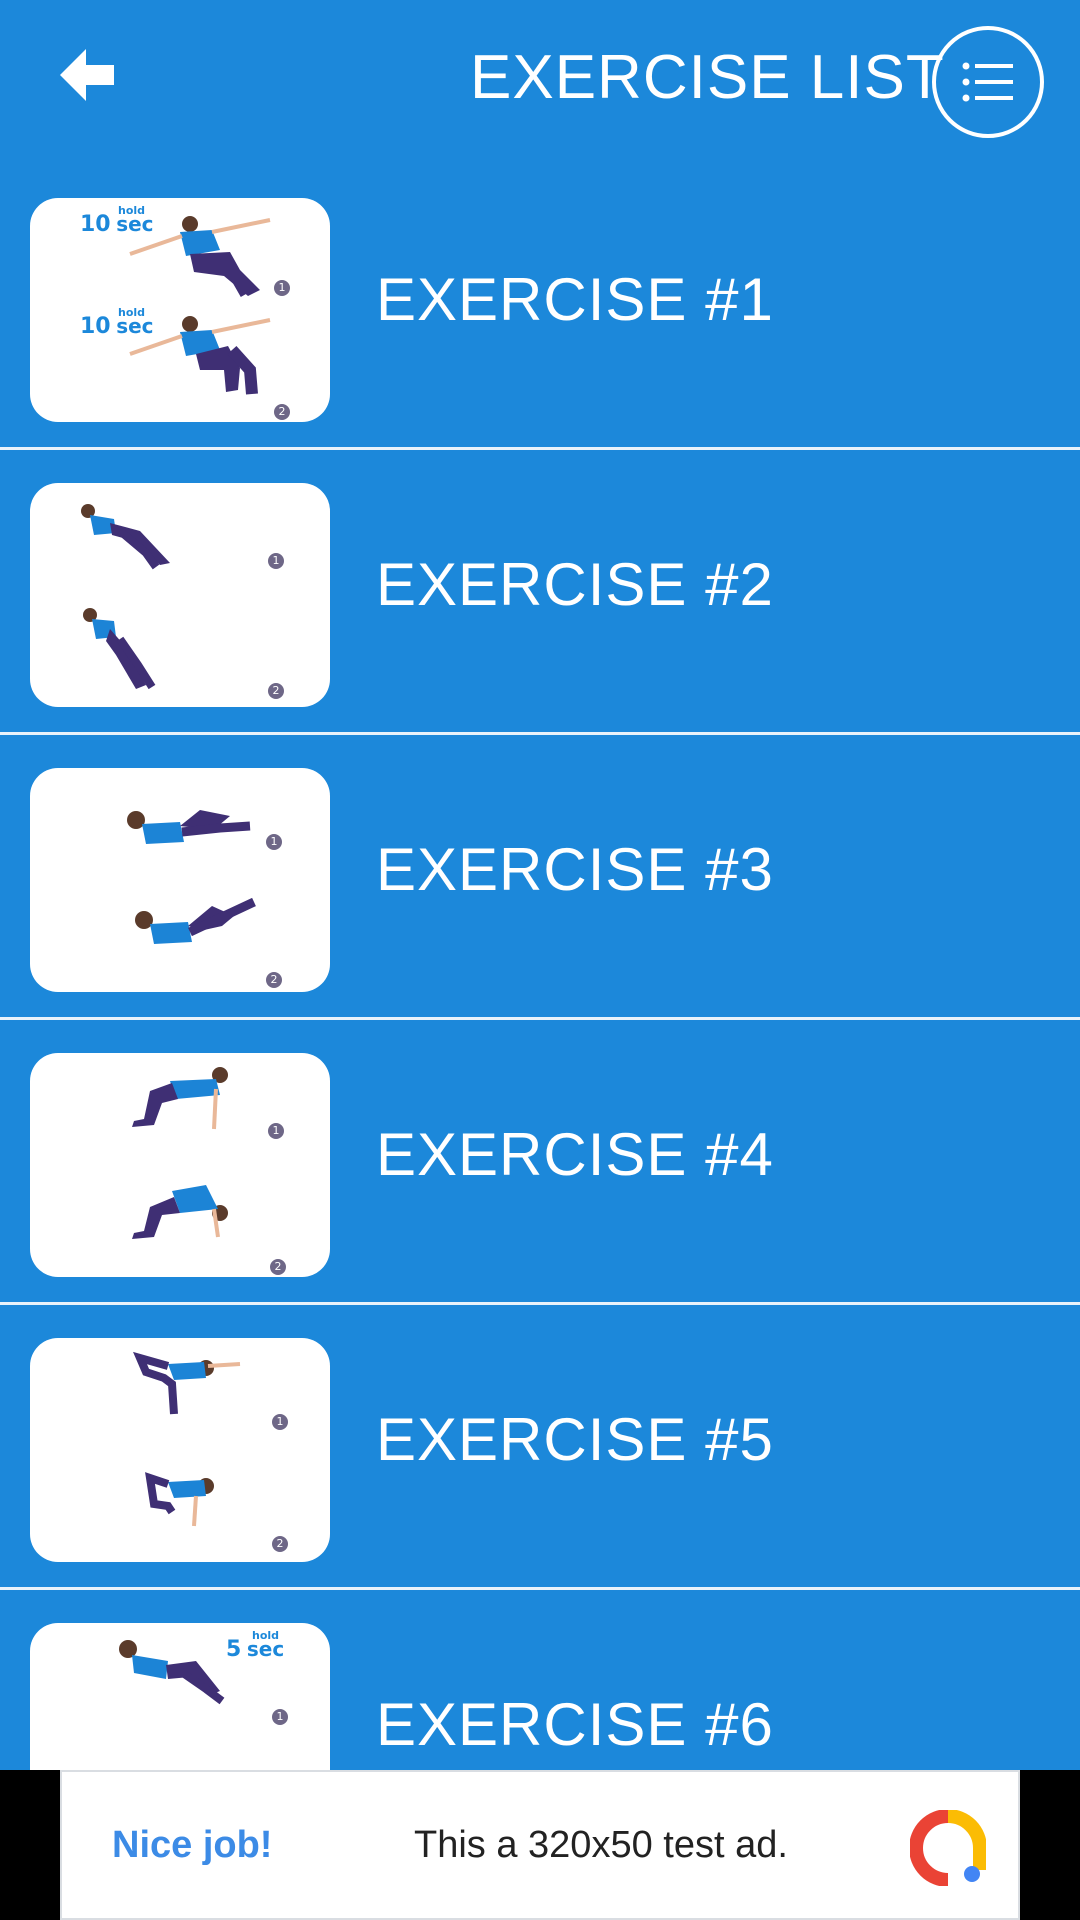 The height and width of the screenshot is (1920, 1080). I want to click on ad-center-text: This a 320x50 test ad., so click(601, 1845).